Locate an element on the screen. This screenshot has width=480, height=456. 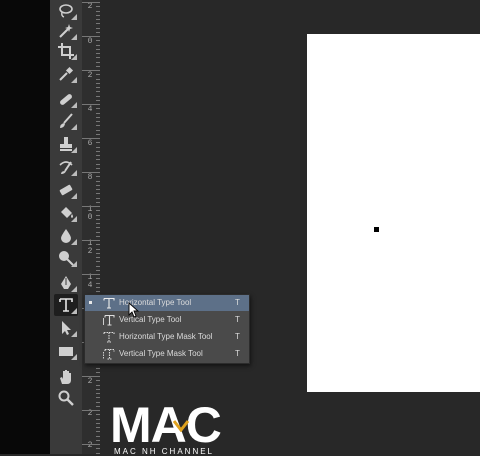
crop-tool is located at coordinates (66, 51).